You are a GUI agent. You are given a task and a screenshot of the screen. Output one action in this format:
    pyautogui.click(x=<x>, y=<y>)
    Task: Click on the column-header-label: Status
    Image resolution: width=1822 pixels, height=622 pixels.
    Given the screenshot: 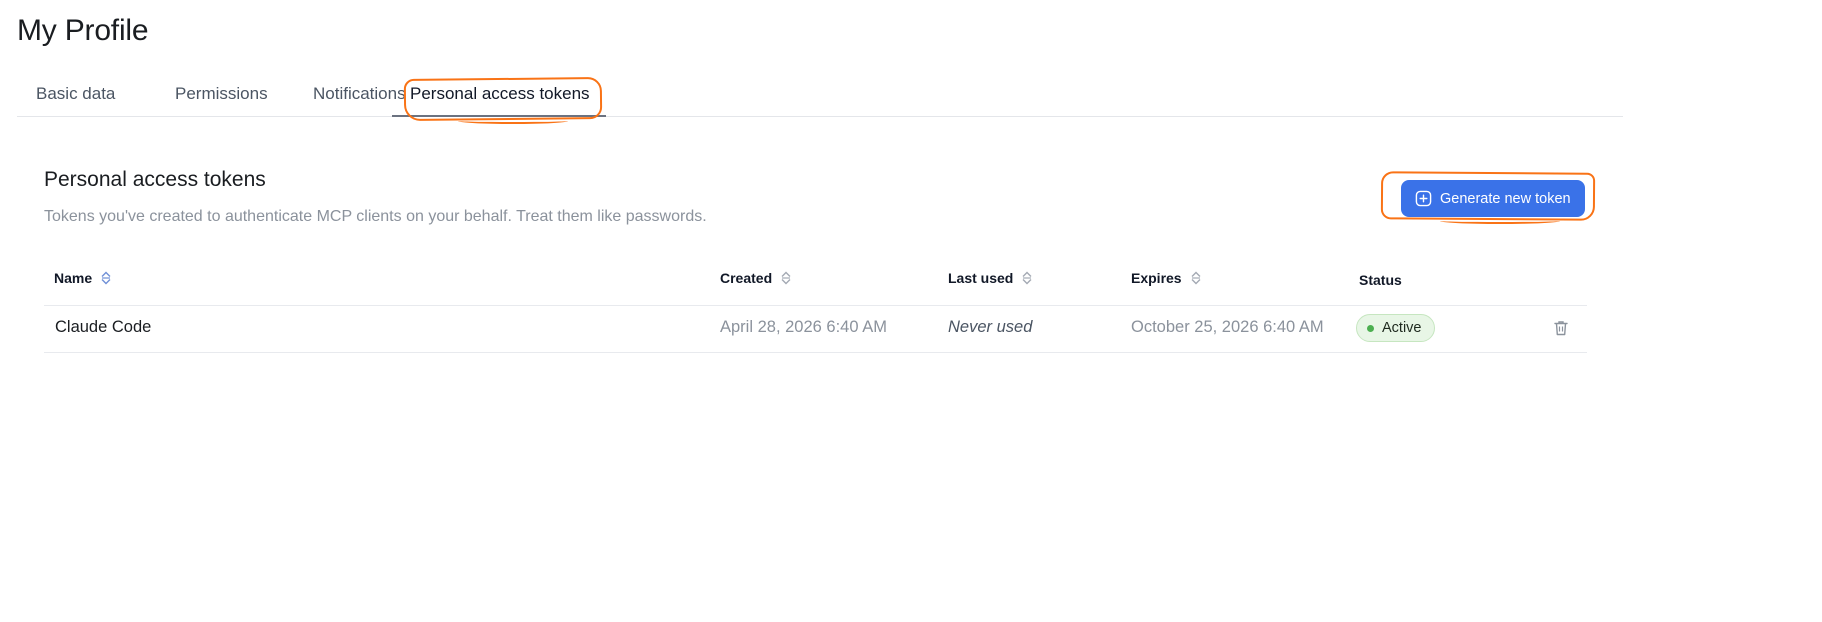 What is the action you would take?
    pyautogui.click(x=1380, y=280)
    